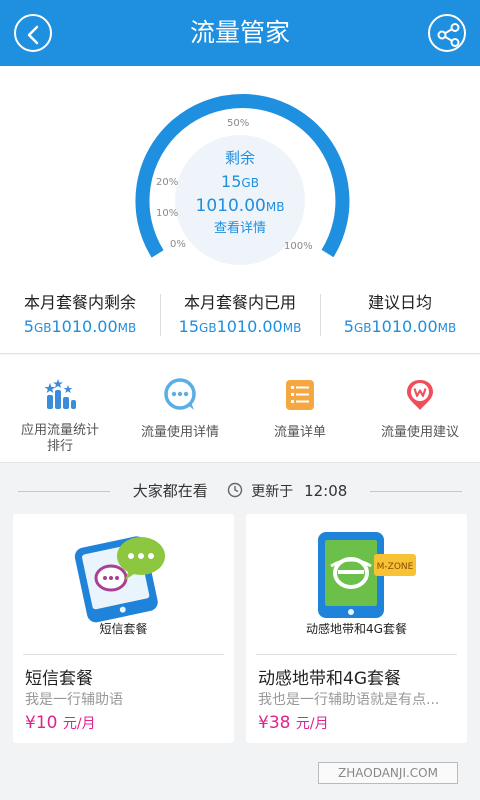 This screenshot has width=480, height=800. What do you see at coordinates (272, 492) in the screenshot?
I see `updated-label: 更新于` at bounding box center [272, 492].